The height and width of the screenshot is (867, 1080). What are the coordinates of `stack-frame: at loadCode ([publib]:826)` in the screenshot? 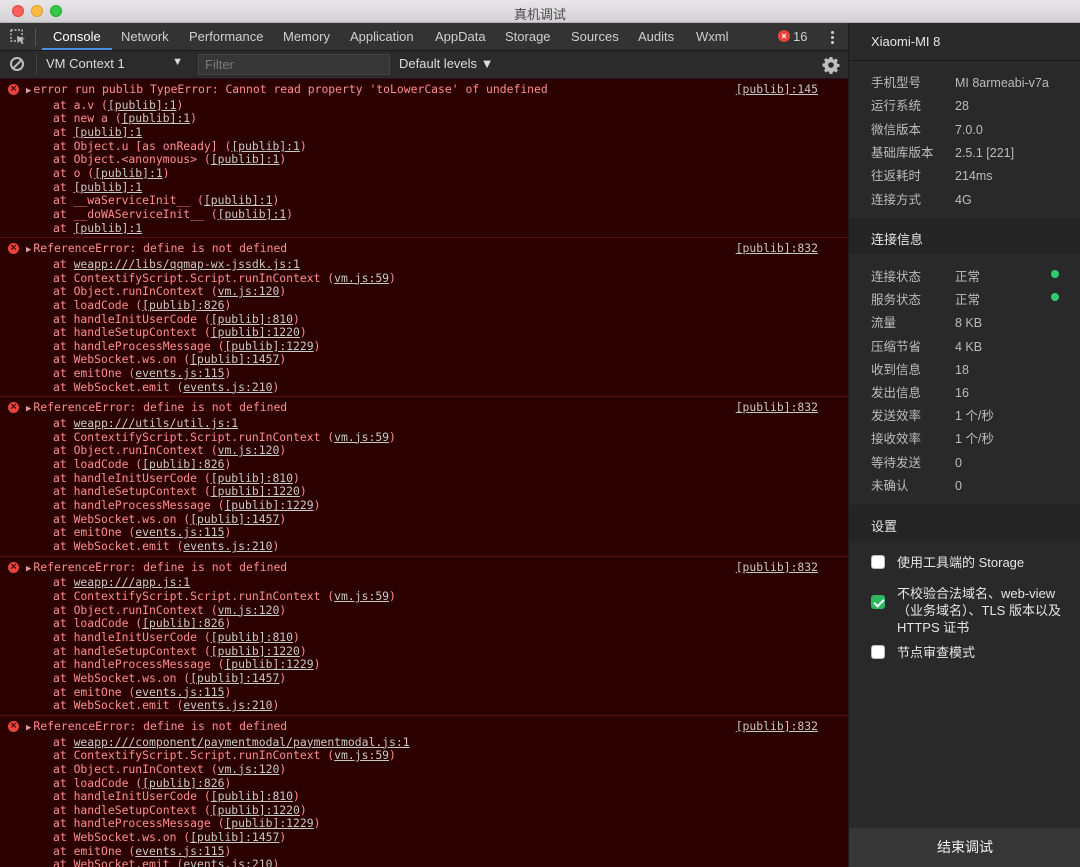 It's located at (424, 623).